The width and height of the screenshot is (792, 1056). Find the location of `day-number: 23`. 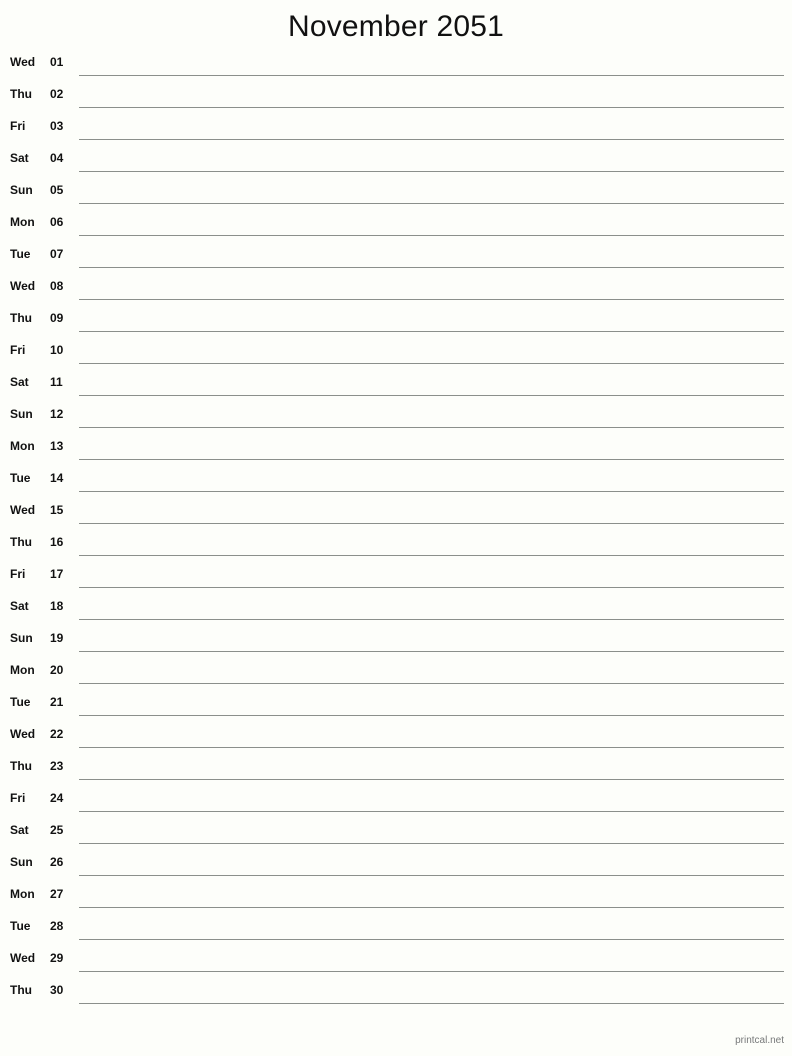

day-number: 23 is located at coordinates (57, 766).